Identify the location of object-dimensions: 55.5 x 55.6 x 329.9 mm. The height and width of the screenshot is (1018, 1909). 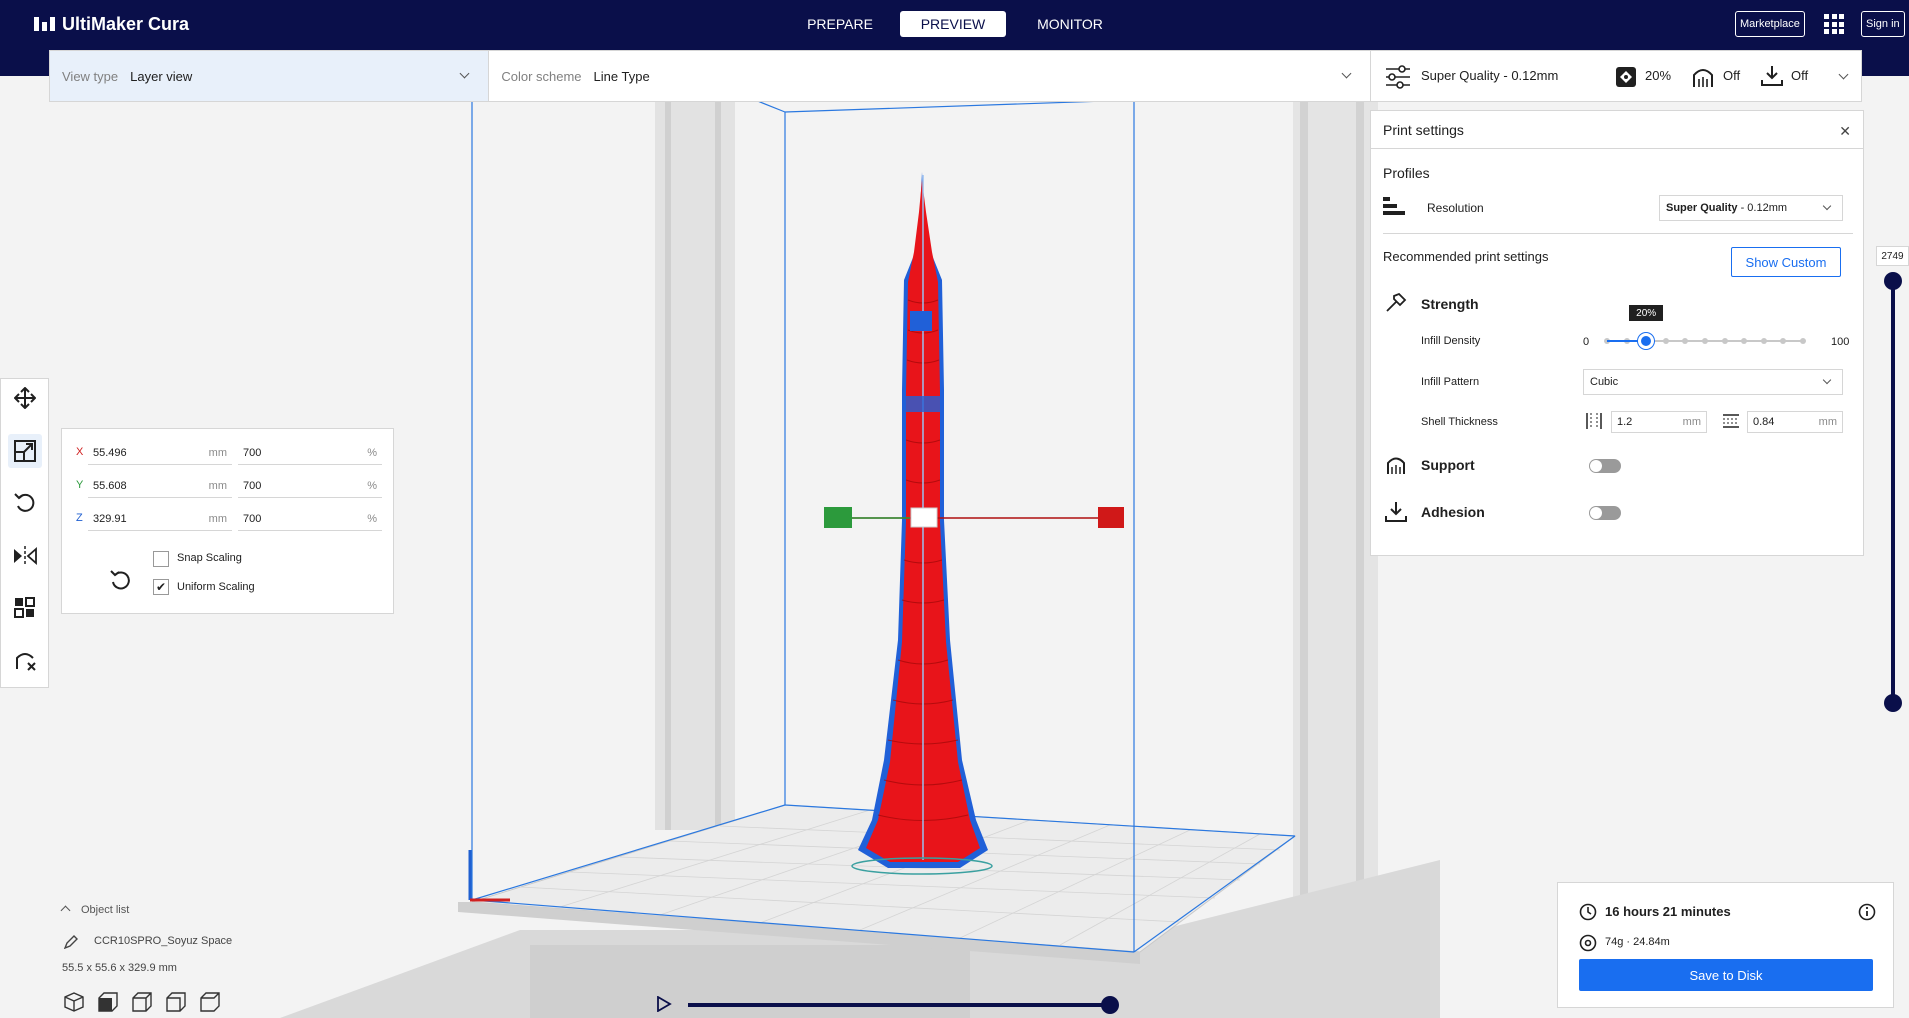
(119, 968).